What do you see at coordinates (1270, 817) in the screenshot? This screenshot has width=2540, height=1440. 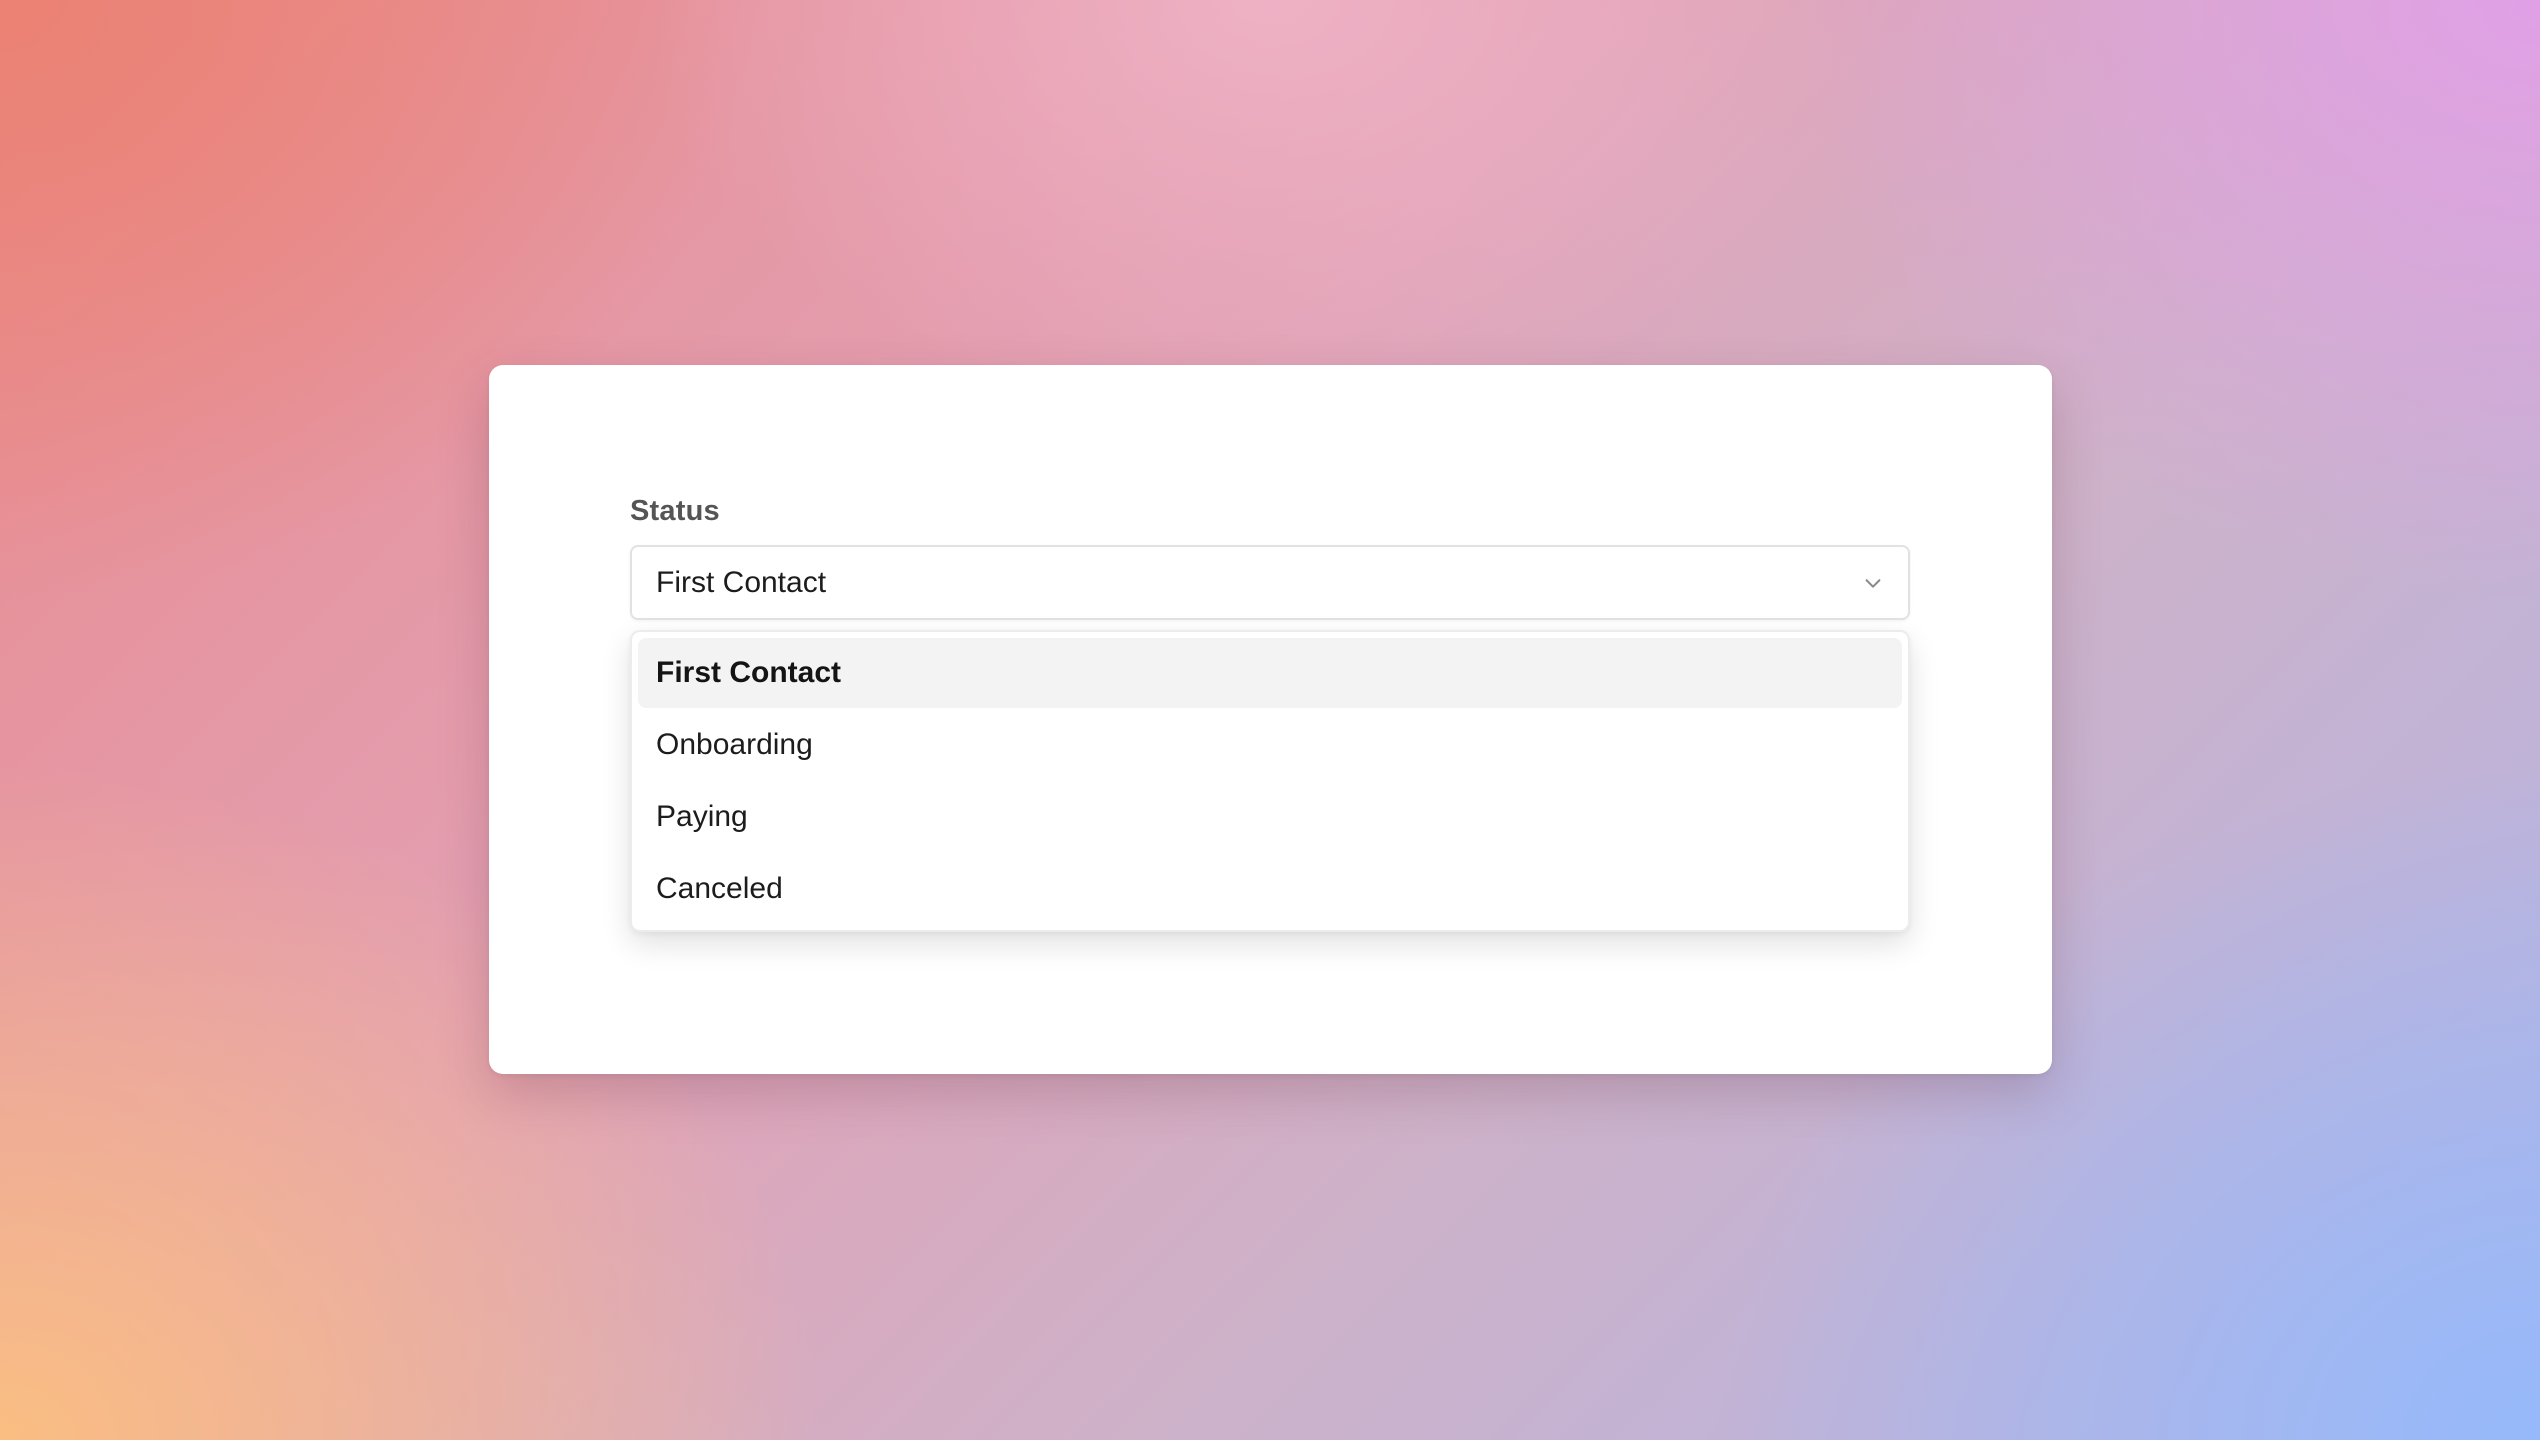 I see `option-paying: Paying` at bounding box center [1270, 817].